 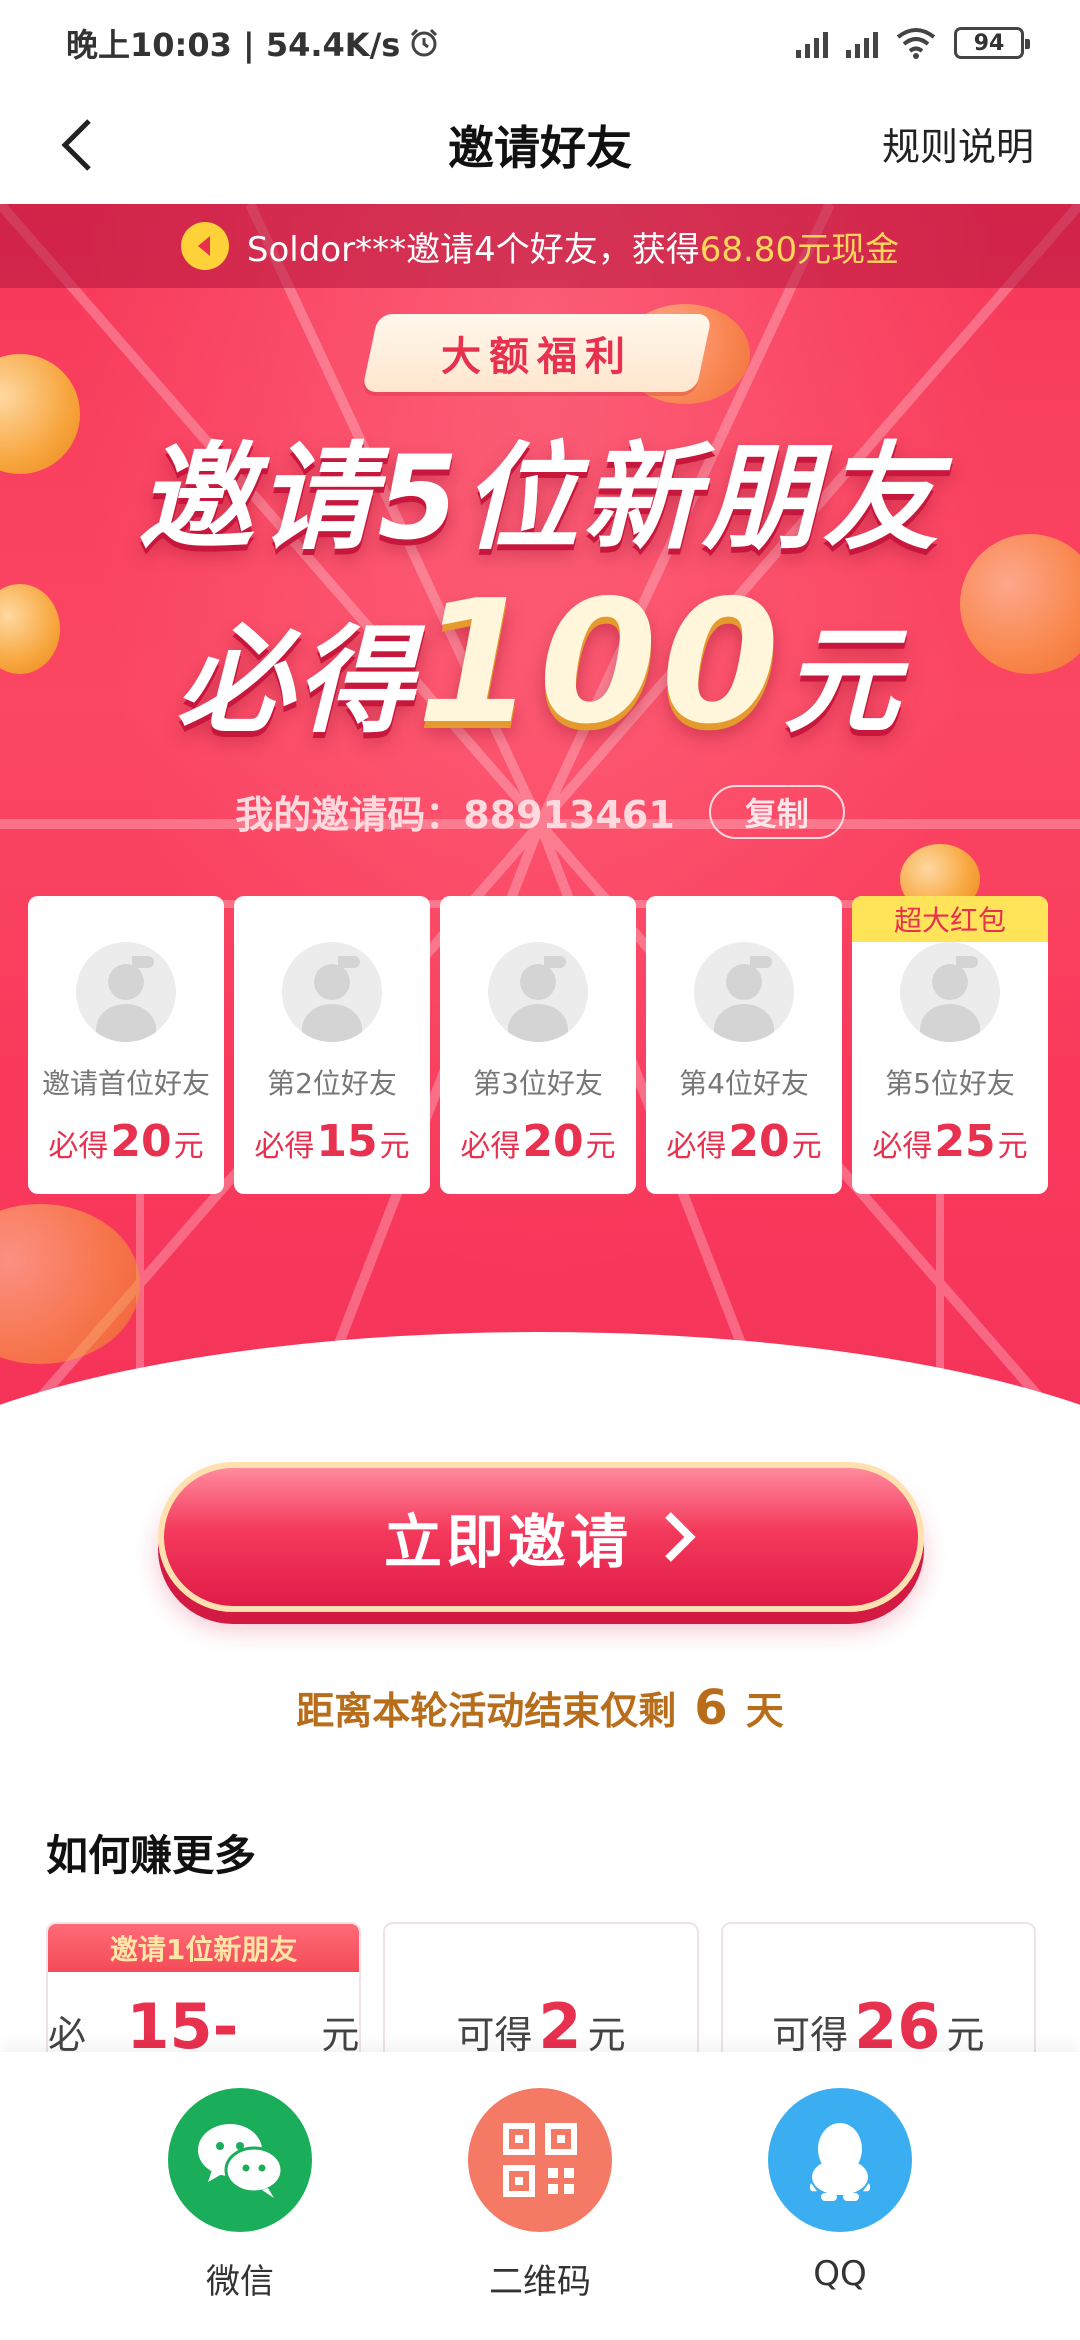 I want to click on friend-card-1: 邀请首位好友 必得 20 元, so click(x=126, y=1045).